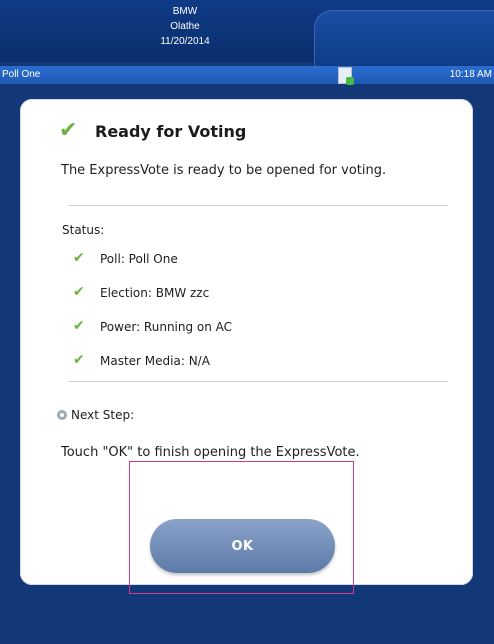  Describe the element at coordinates (470, 74) in the screenshot. I see `status-bar-time: 10:18 AM` at that location.